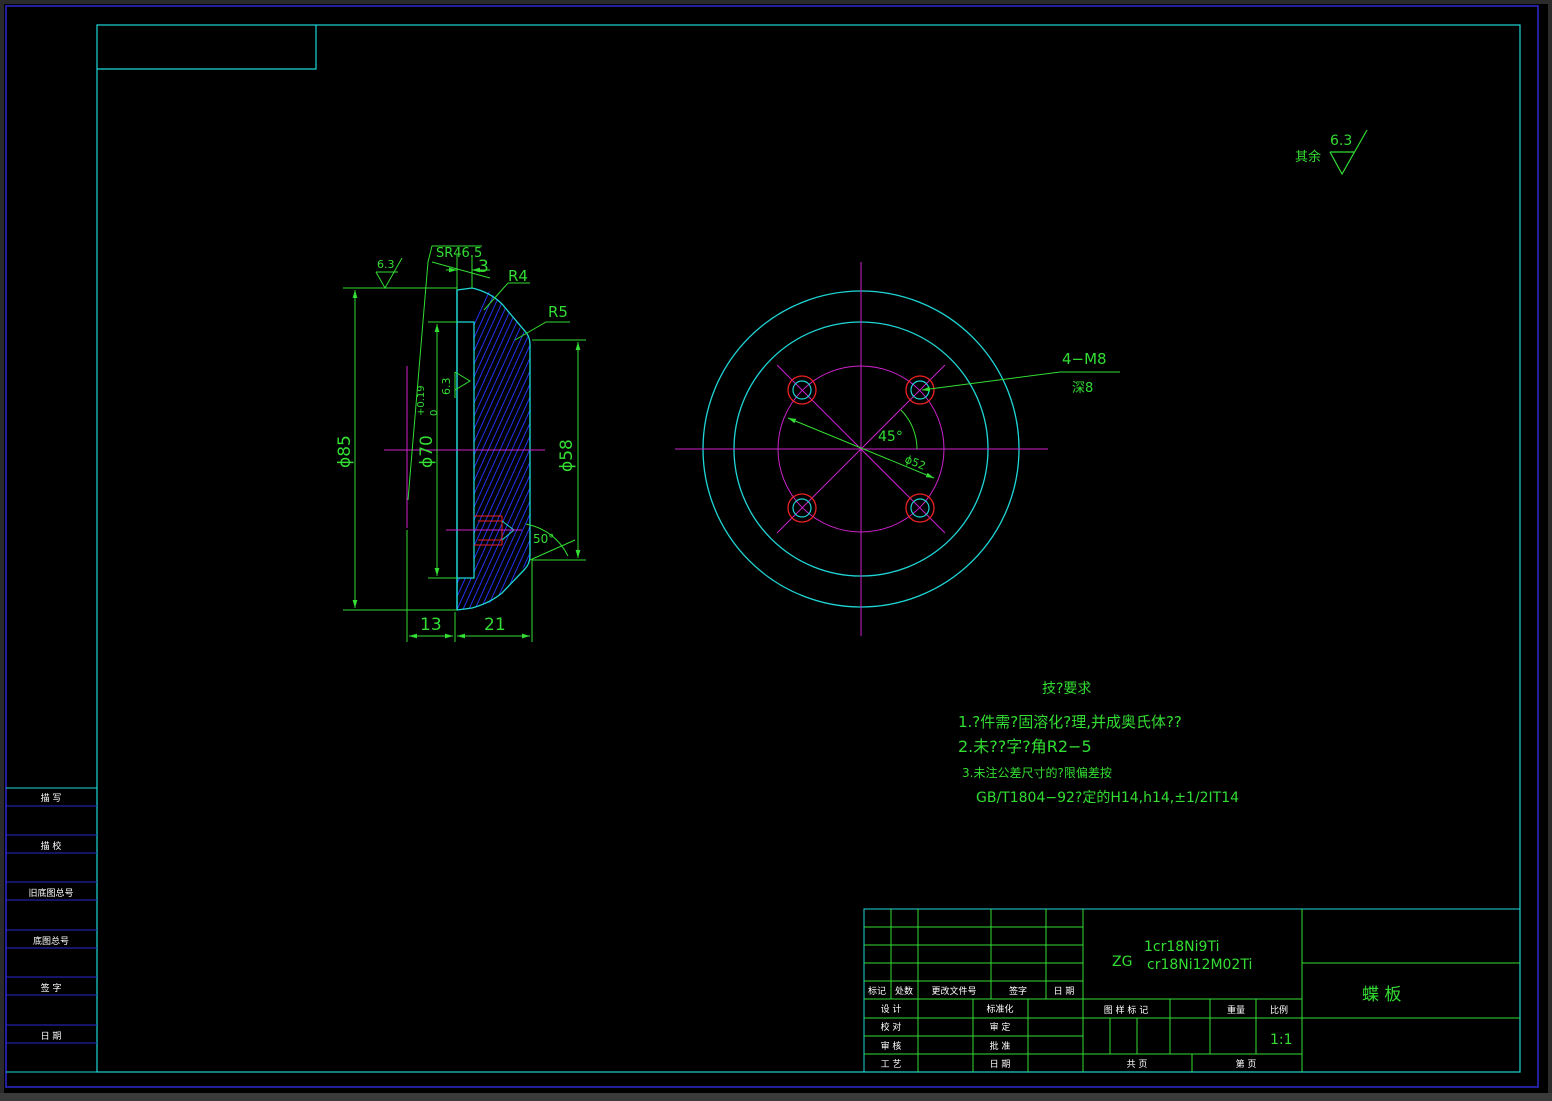 This screenshot has height=1101, width=1552. I want to click on side-row-2: 描 校, so click(51, 846).